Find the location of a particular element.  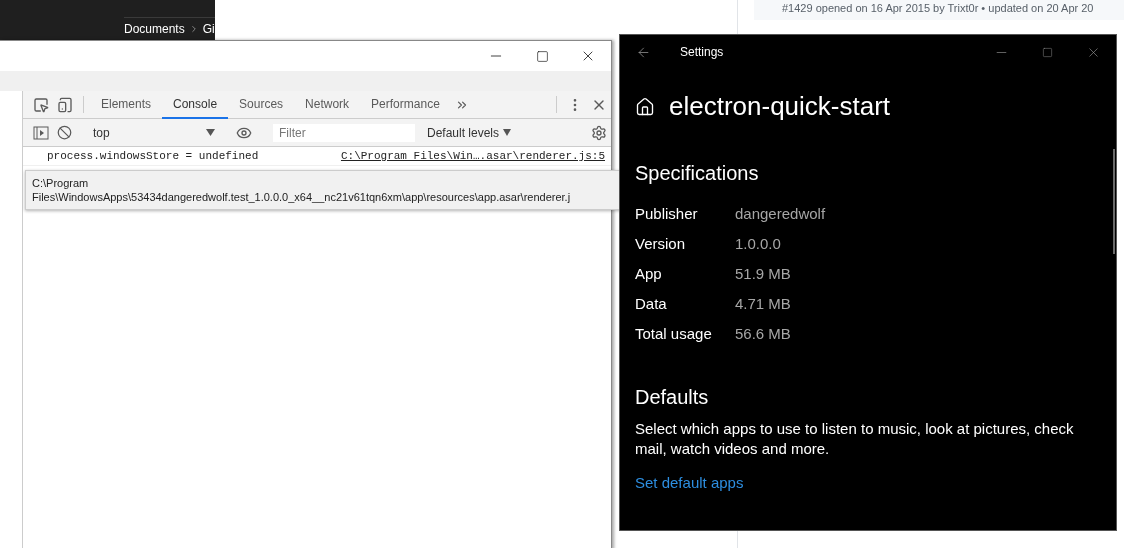

devtools-tab: Elements is located at coordinates (126, 105).